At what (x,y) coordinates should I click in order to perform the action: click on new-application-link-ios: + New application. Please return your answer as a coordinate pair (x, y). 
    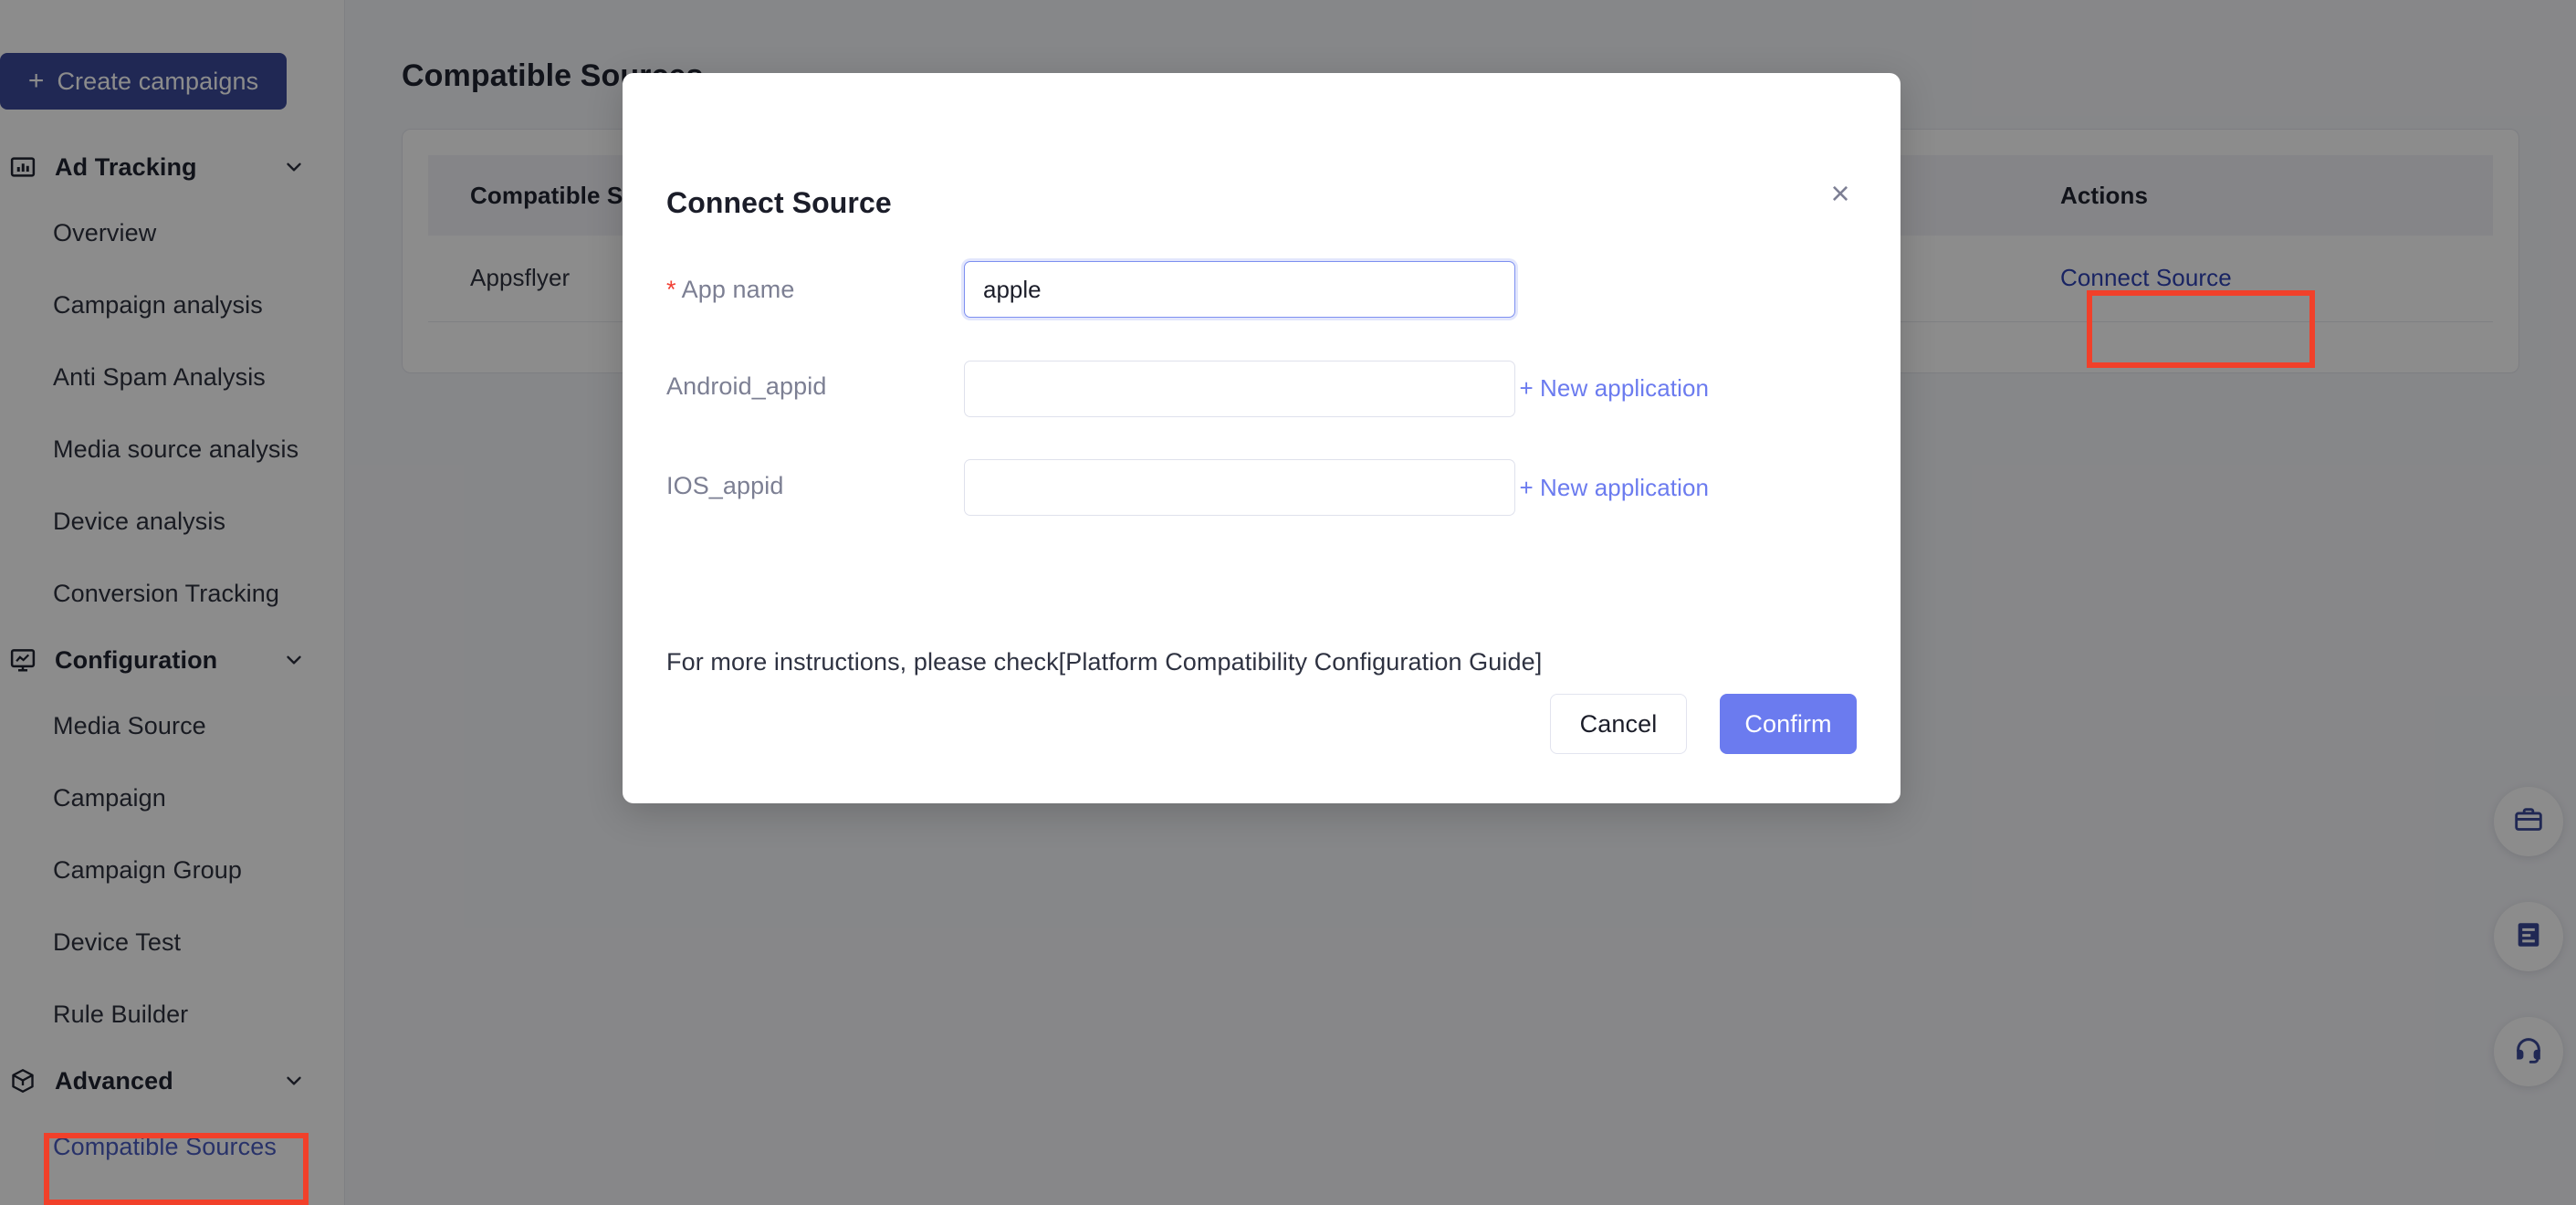
    Looking at the image, I should click on (1614, 488).